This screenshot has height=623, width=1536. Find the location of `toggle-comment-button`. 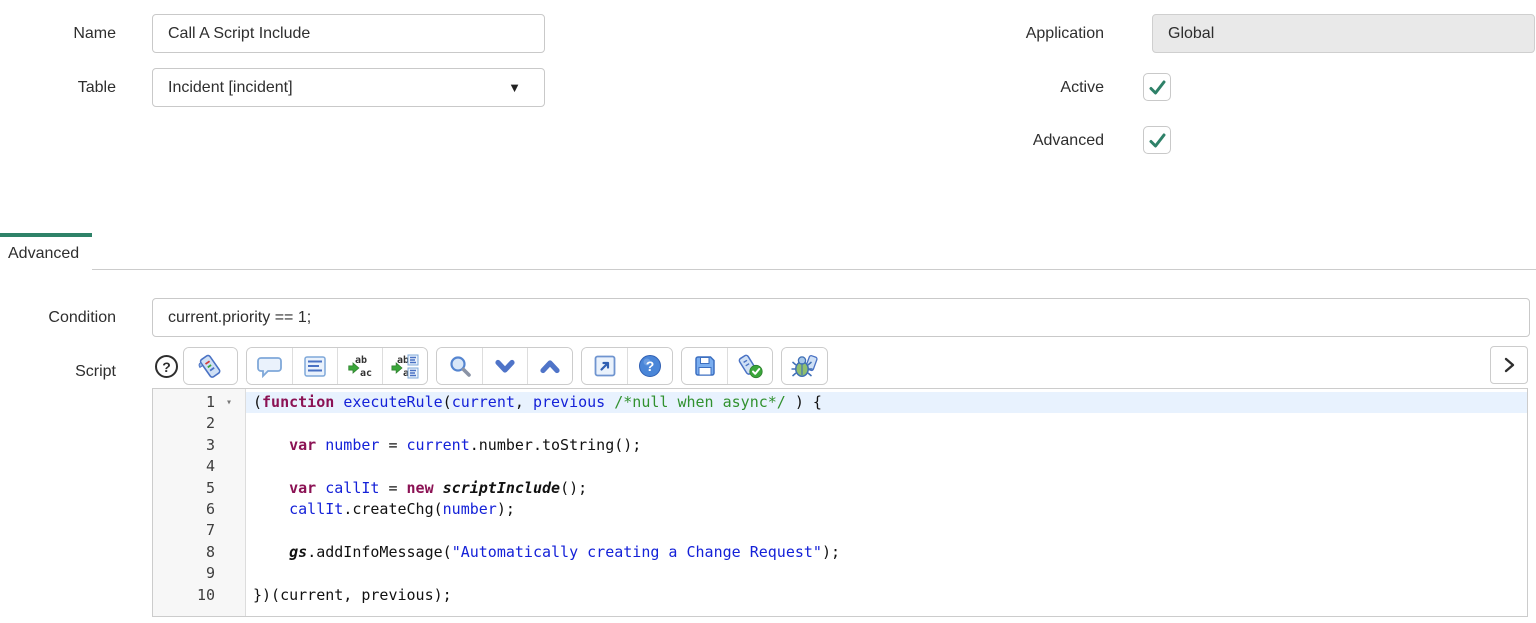

toggle-comment-button is located at coordinates (269, 366).